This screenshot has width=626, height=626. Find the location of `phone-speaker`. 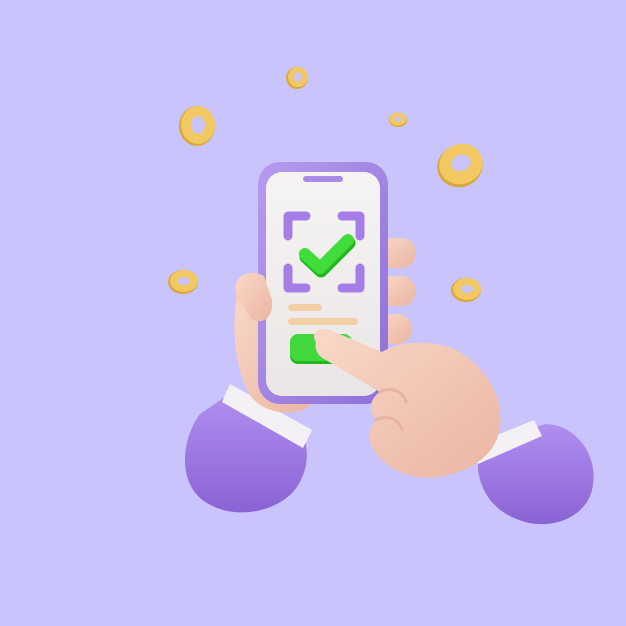

phone-speaker is located at coordinates (323, 179).